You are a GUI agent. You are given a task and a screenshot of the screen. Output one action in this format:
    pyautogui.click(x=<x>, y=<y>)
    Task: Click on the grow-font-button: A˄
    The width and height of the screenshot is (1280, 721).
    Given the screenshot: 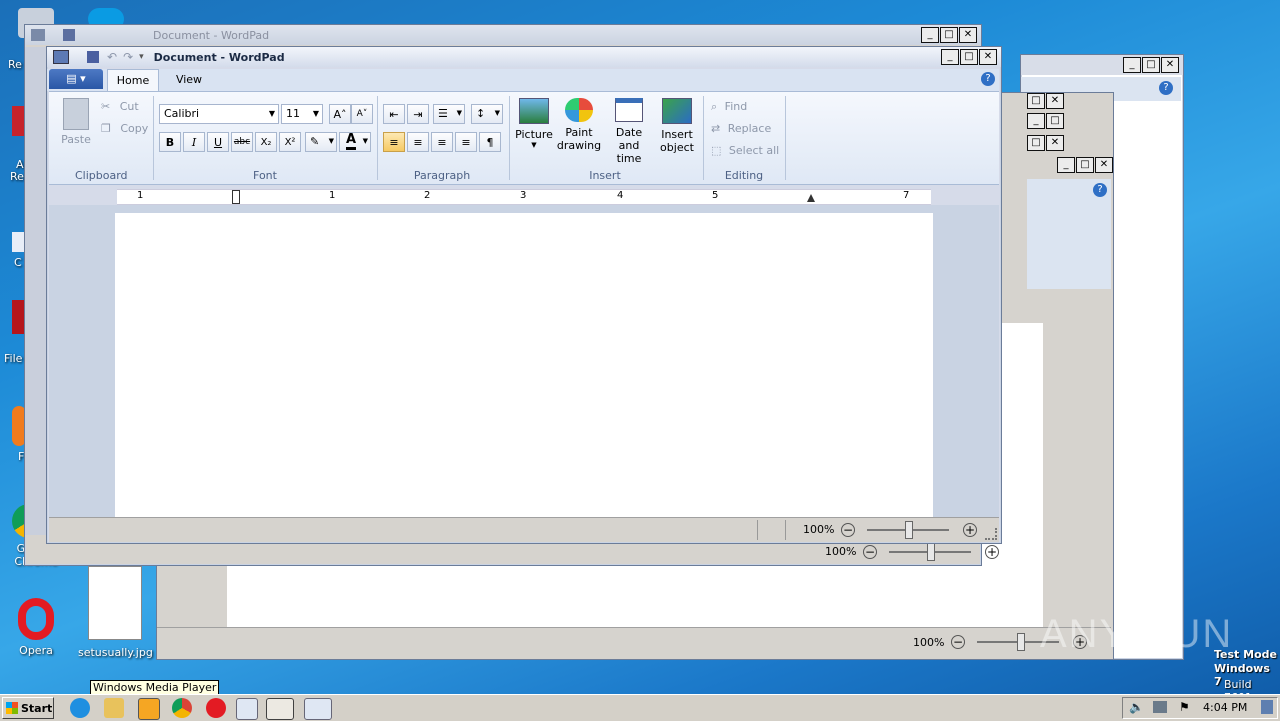 What is the action you would take?
    pyautogui.click(x=340, y=114)
    